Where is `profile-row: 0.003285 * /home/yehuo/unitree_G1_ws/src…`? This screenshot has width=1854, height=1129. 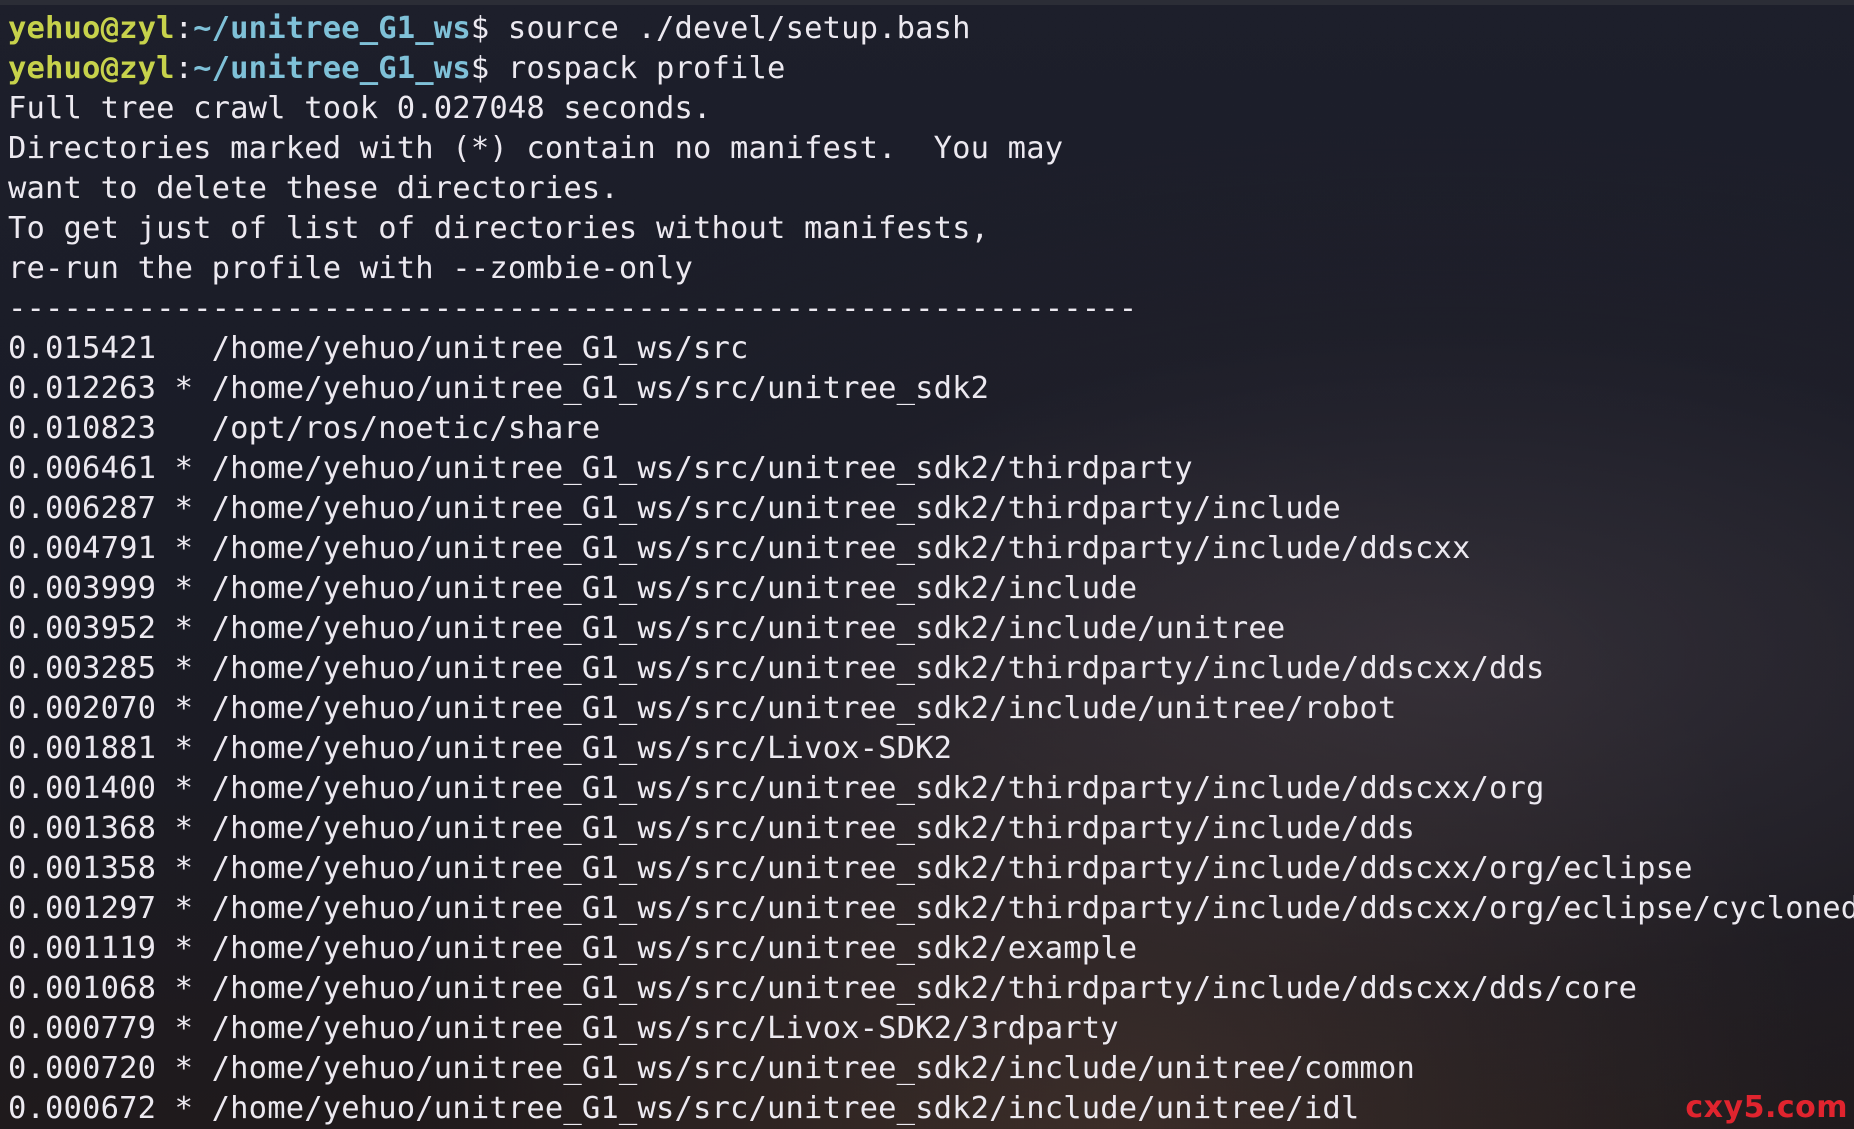 profile-row: 0.003285 * /home/yehuo/unitree_G1_ws/src… is located at coordinates (931, 669).